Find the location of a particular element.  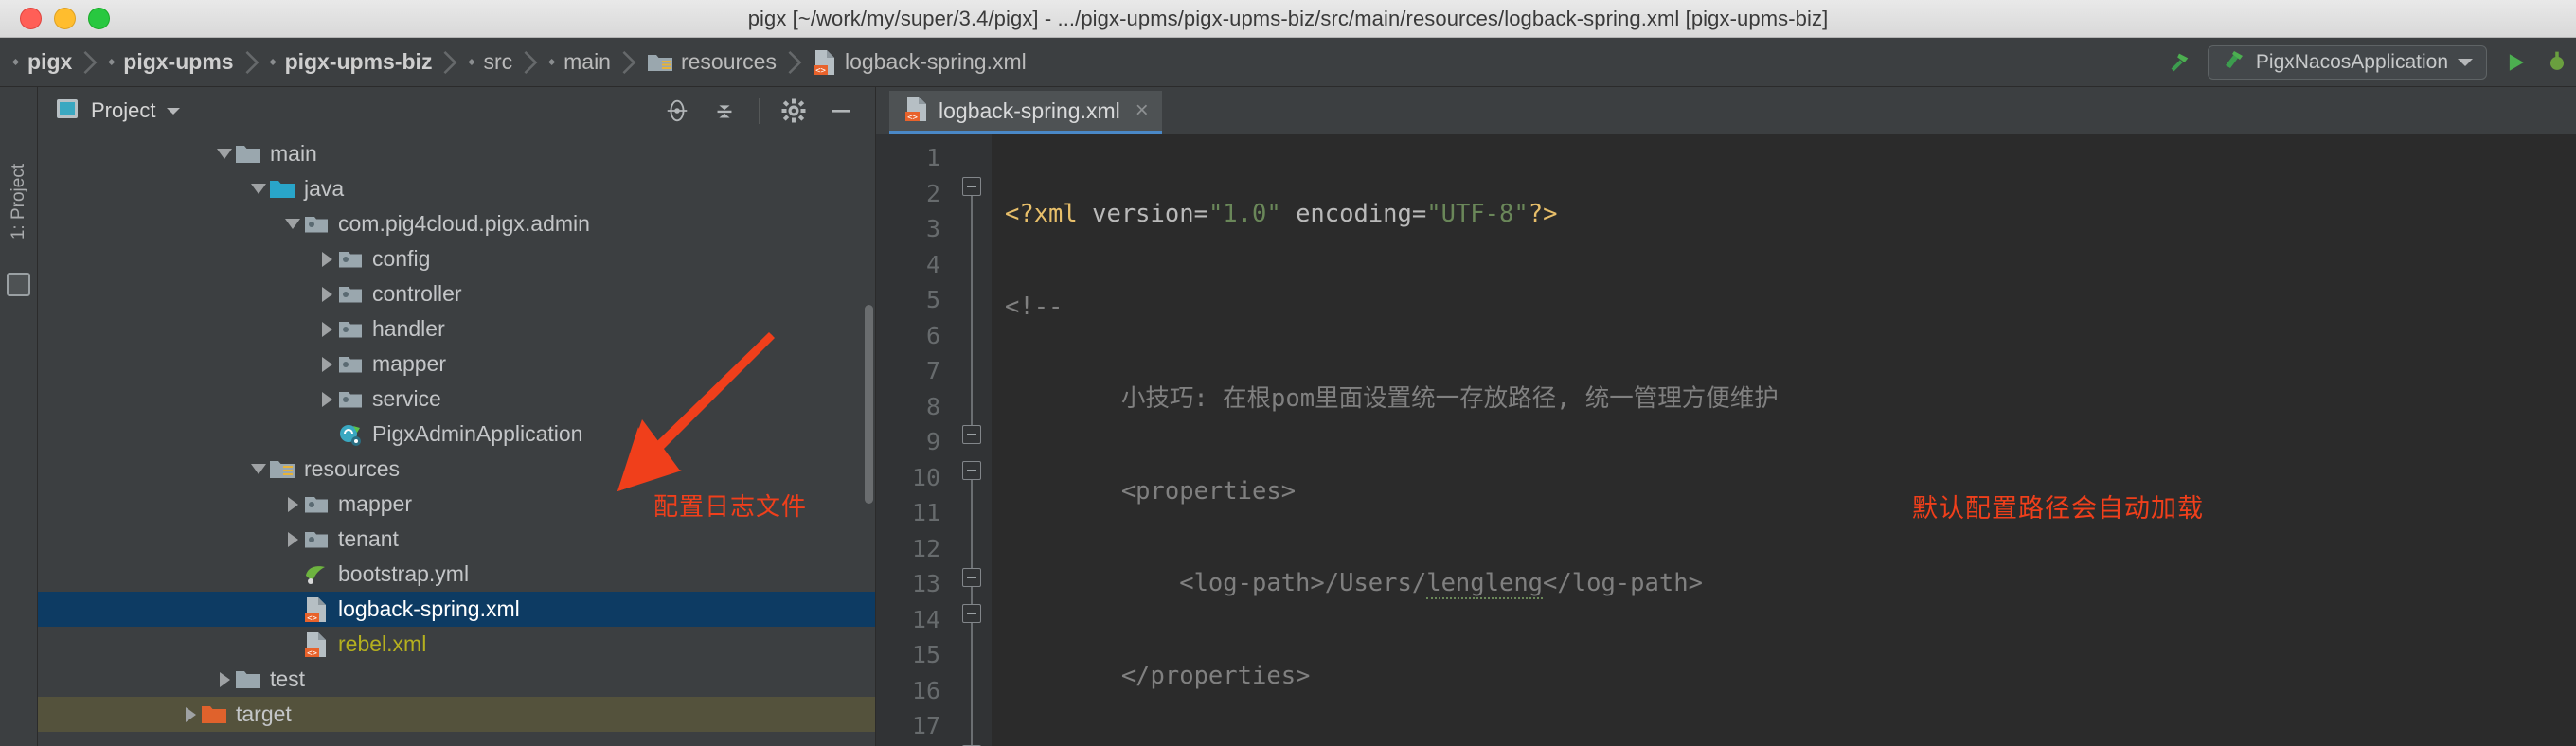

breadcrumb-label: pigx-upms is located at coordinates (178, 61).